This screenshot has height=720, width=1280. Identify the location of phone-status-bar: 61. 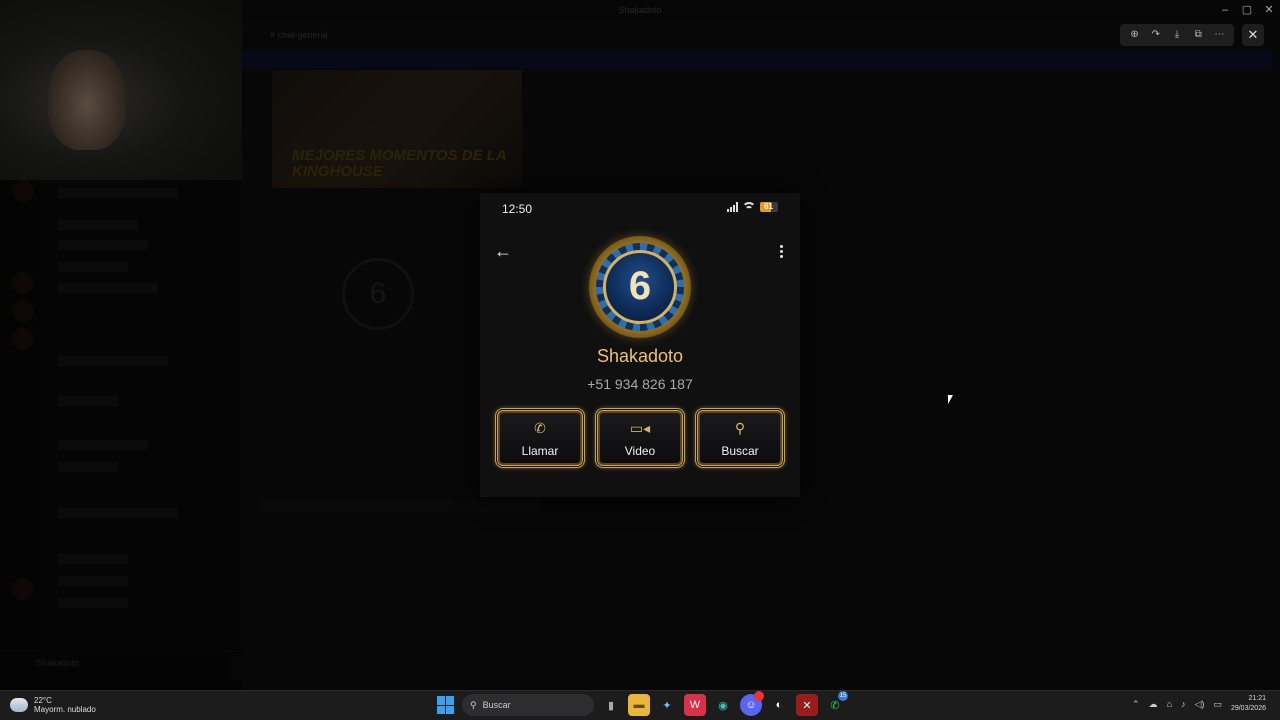
(752, 207).